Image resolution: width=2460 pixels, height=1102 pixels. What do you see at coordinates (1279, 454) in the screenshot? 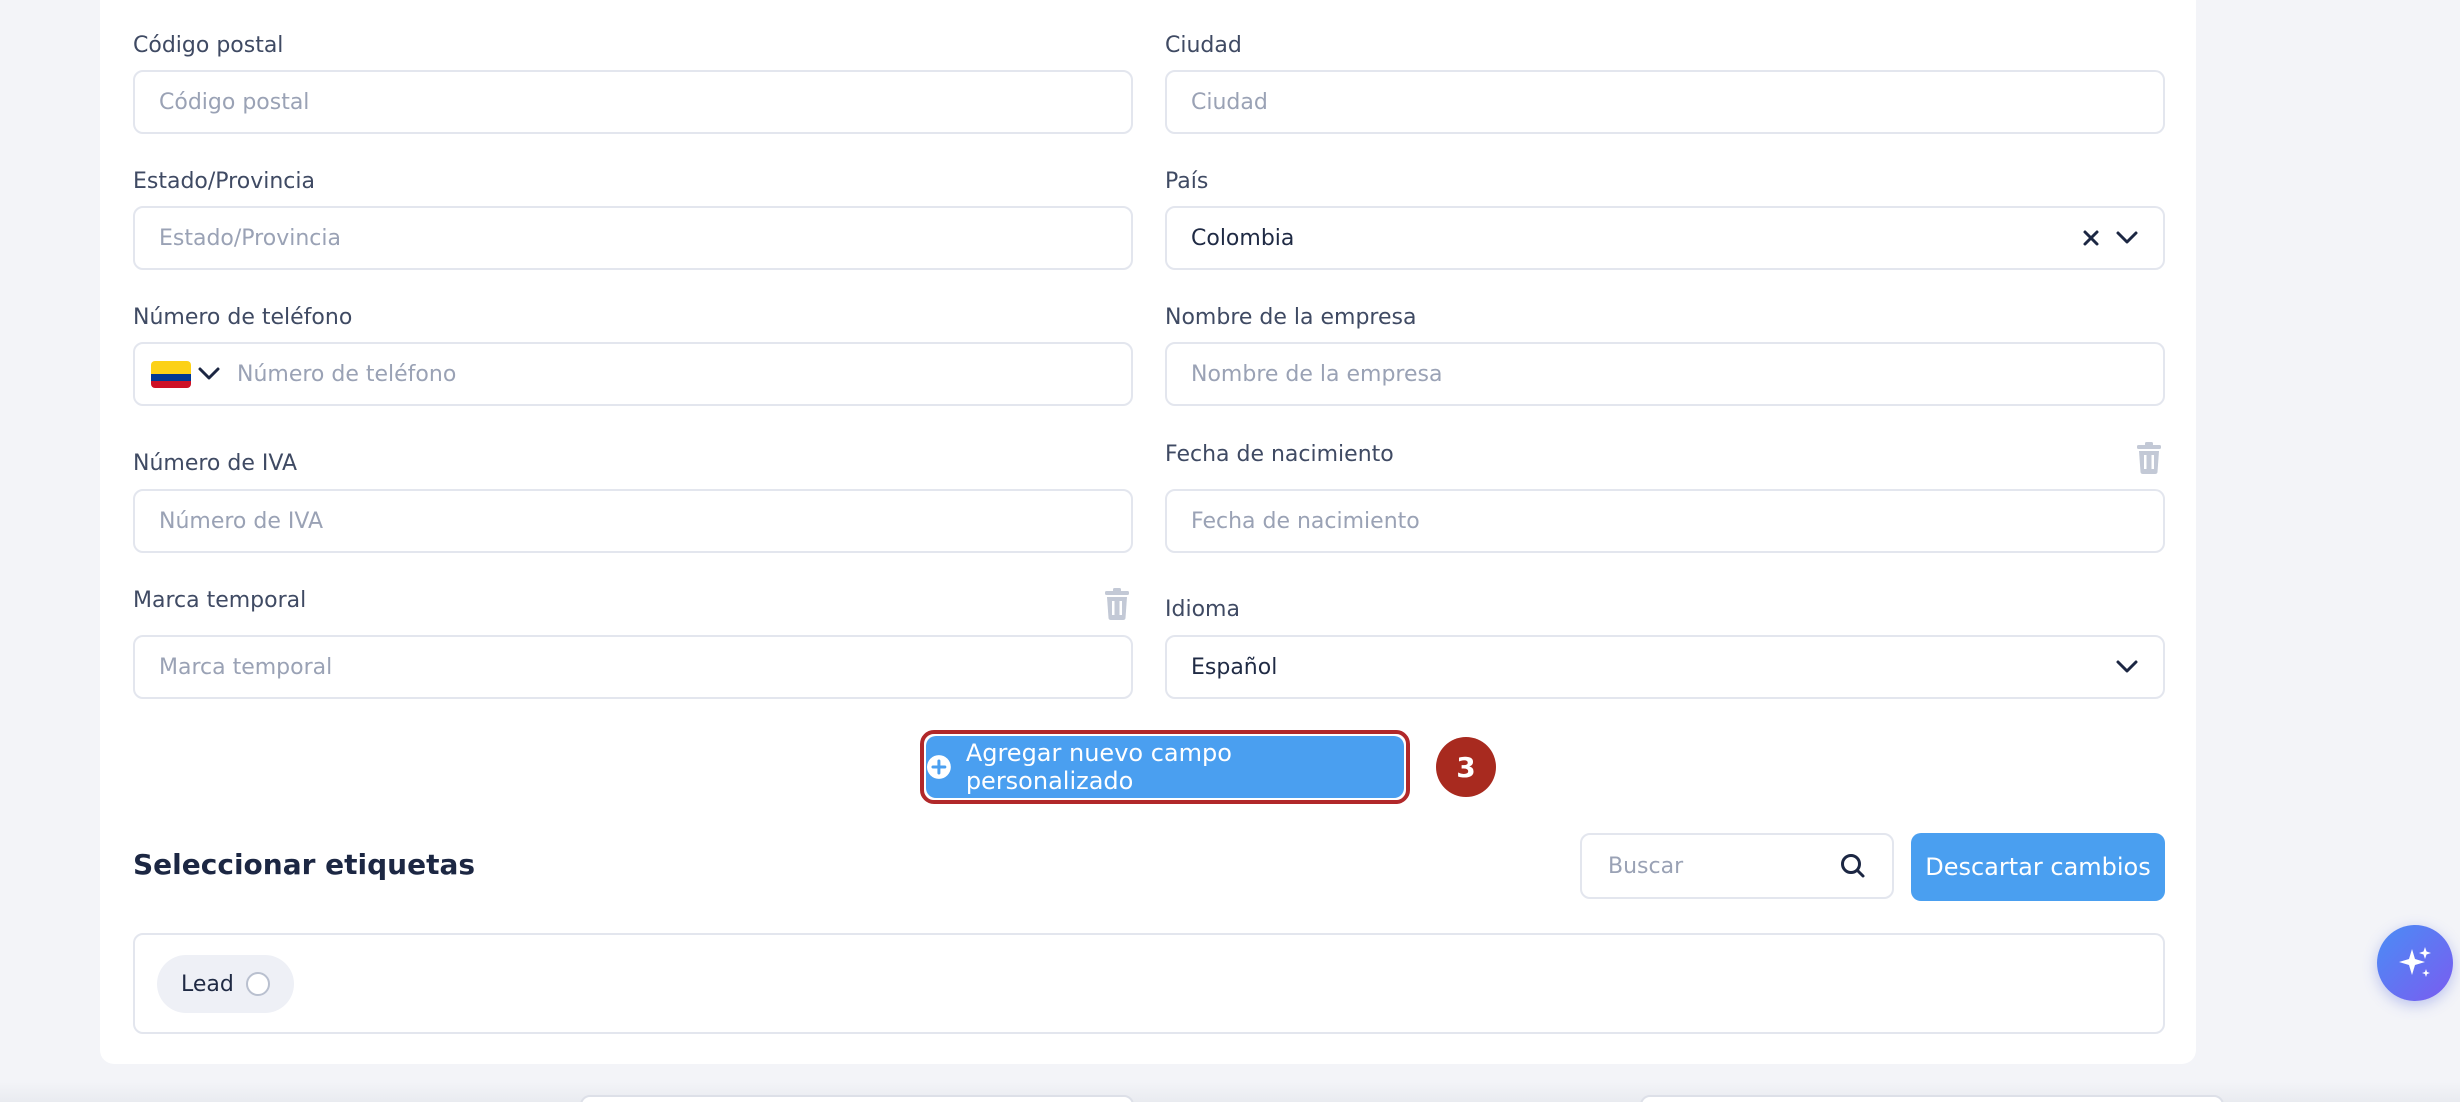
I see `birth-date-label: Fecha de nacimiento` at bounding box center [1279, 454].